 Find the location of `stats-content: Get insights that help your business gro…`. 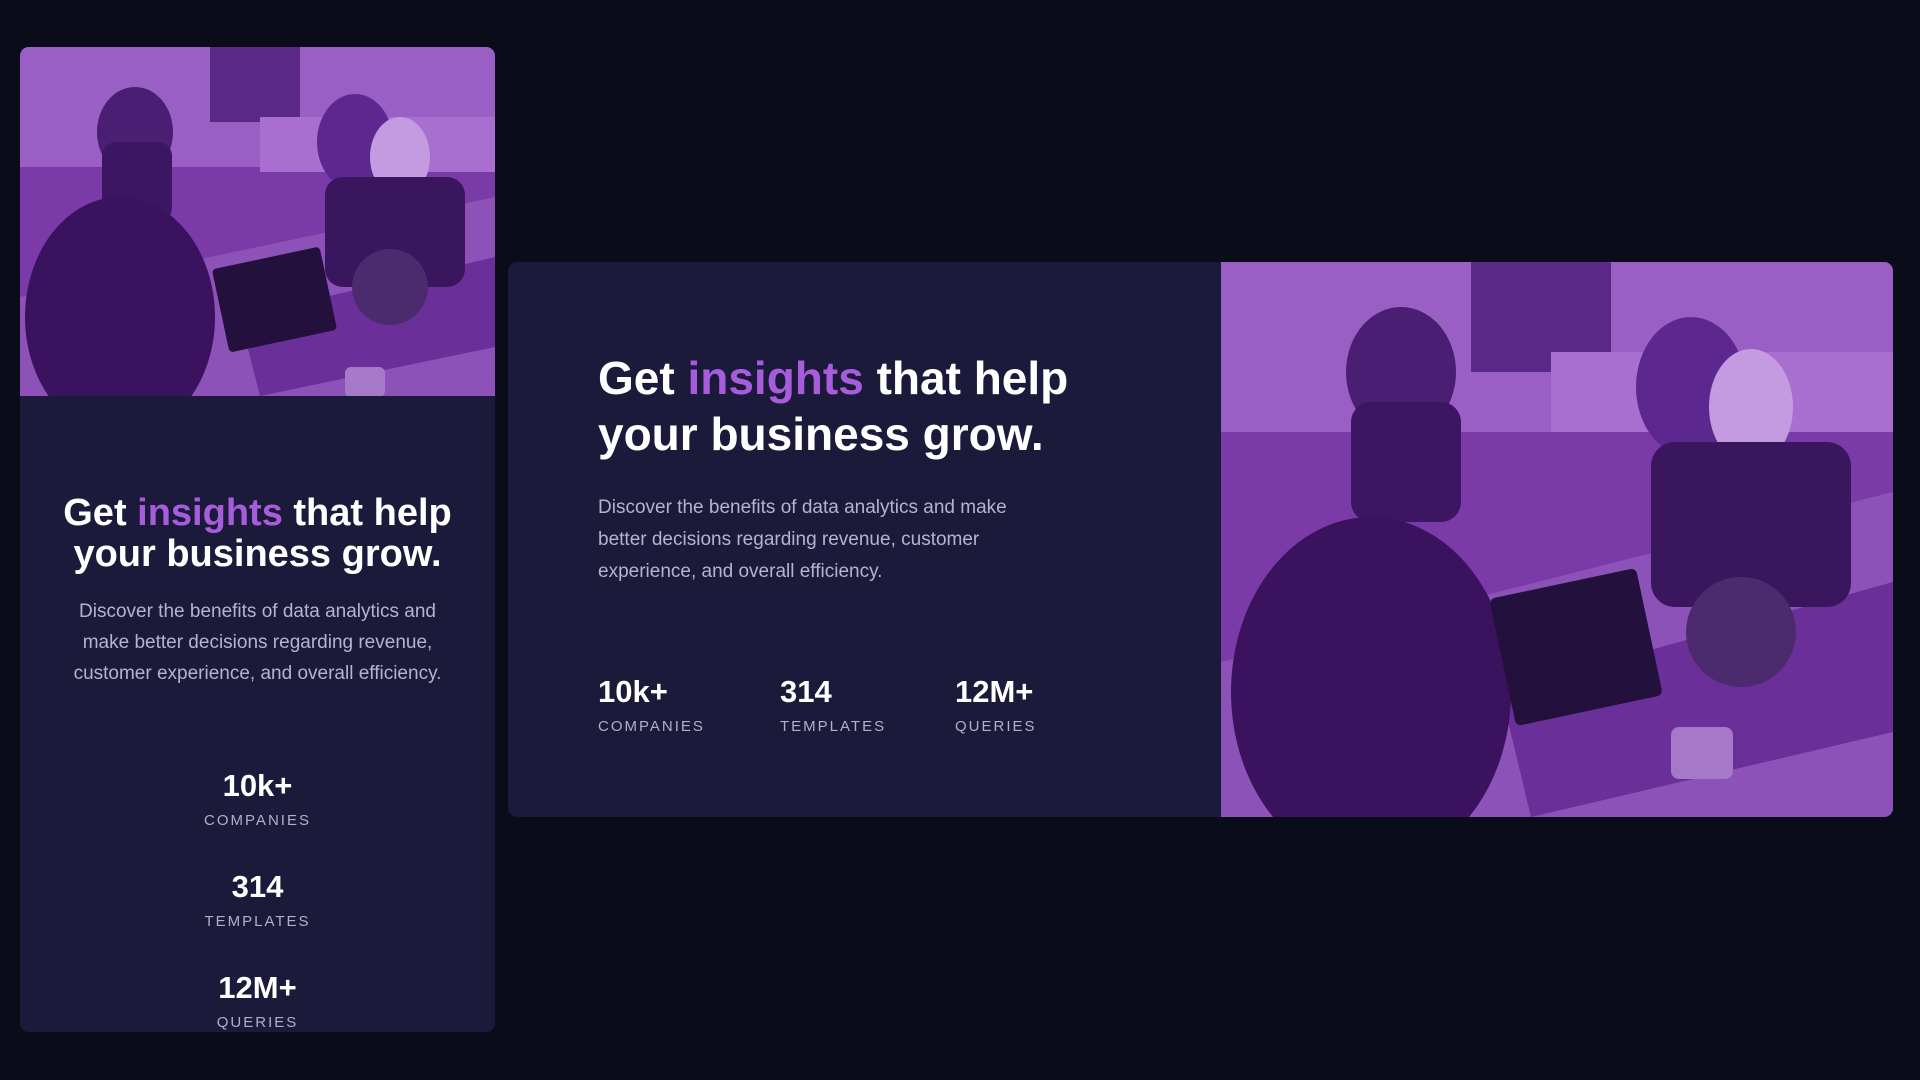

stats-content: Get insights that help your business gro… is located at coordinates (257, 714).